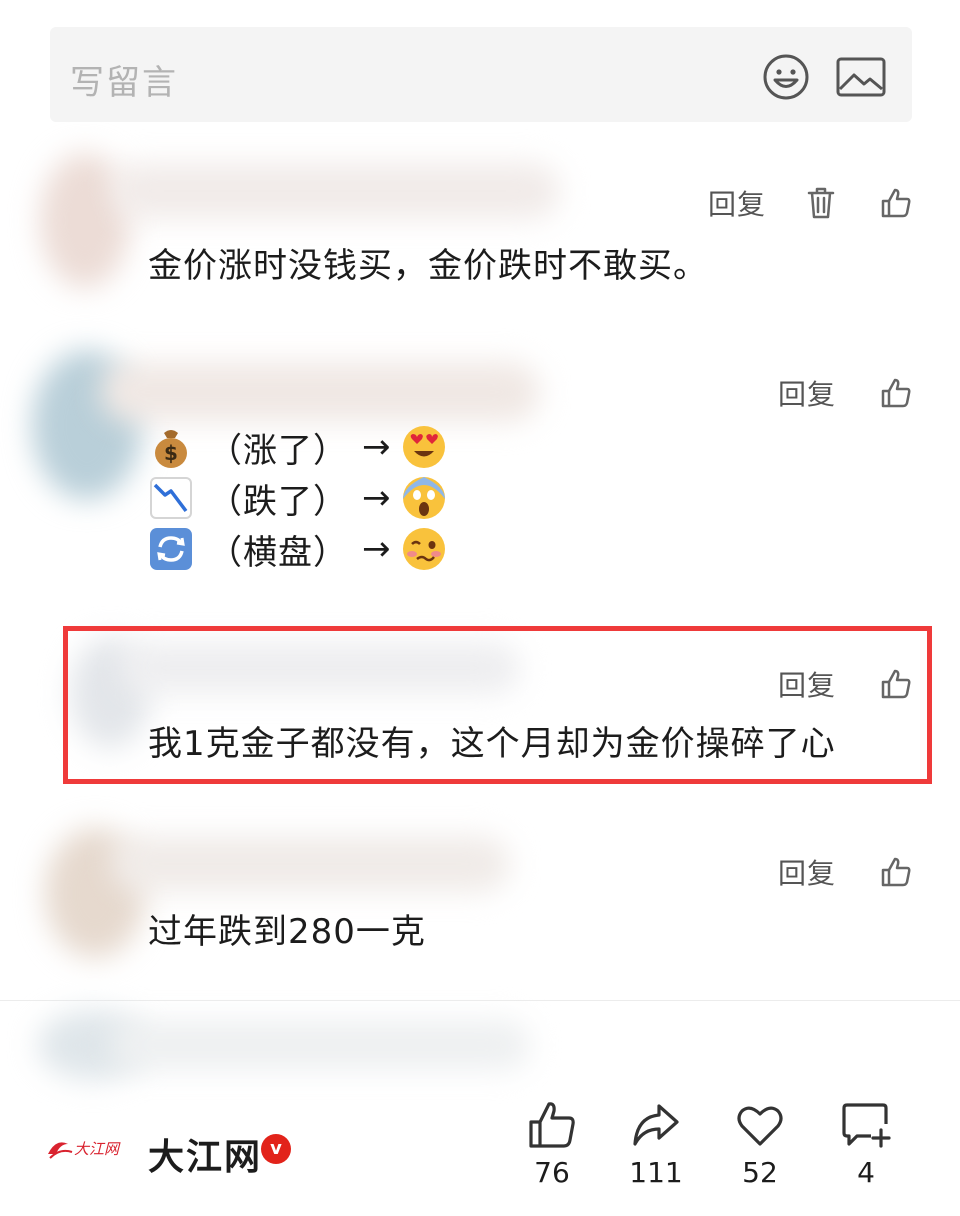 The image size is (960, 1216). What do you see at coordinates (480, 897) in the screenshot?
I see `comment-item: 回复 过年跌到280一克` at bounding box center [480, 897].